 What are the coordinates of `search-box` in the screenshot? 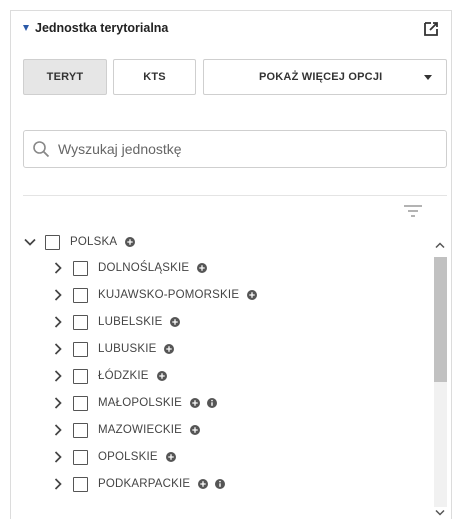 It's located at (235, 149).